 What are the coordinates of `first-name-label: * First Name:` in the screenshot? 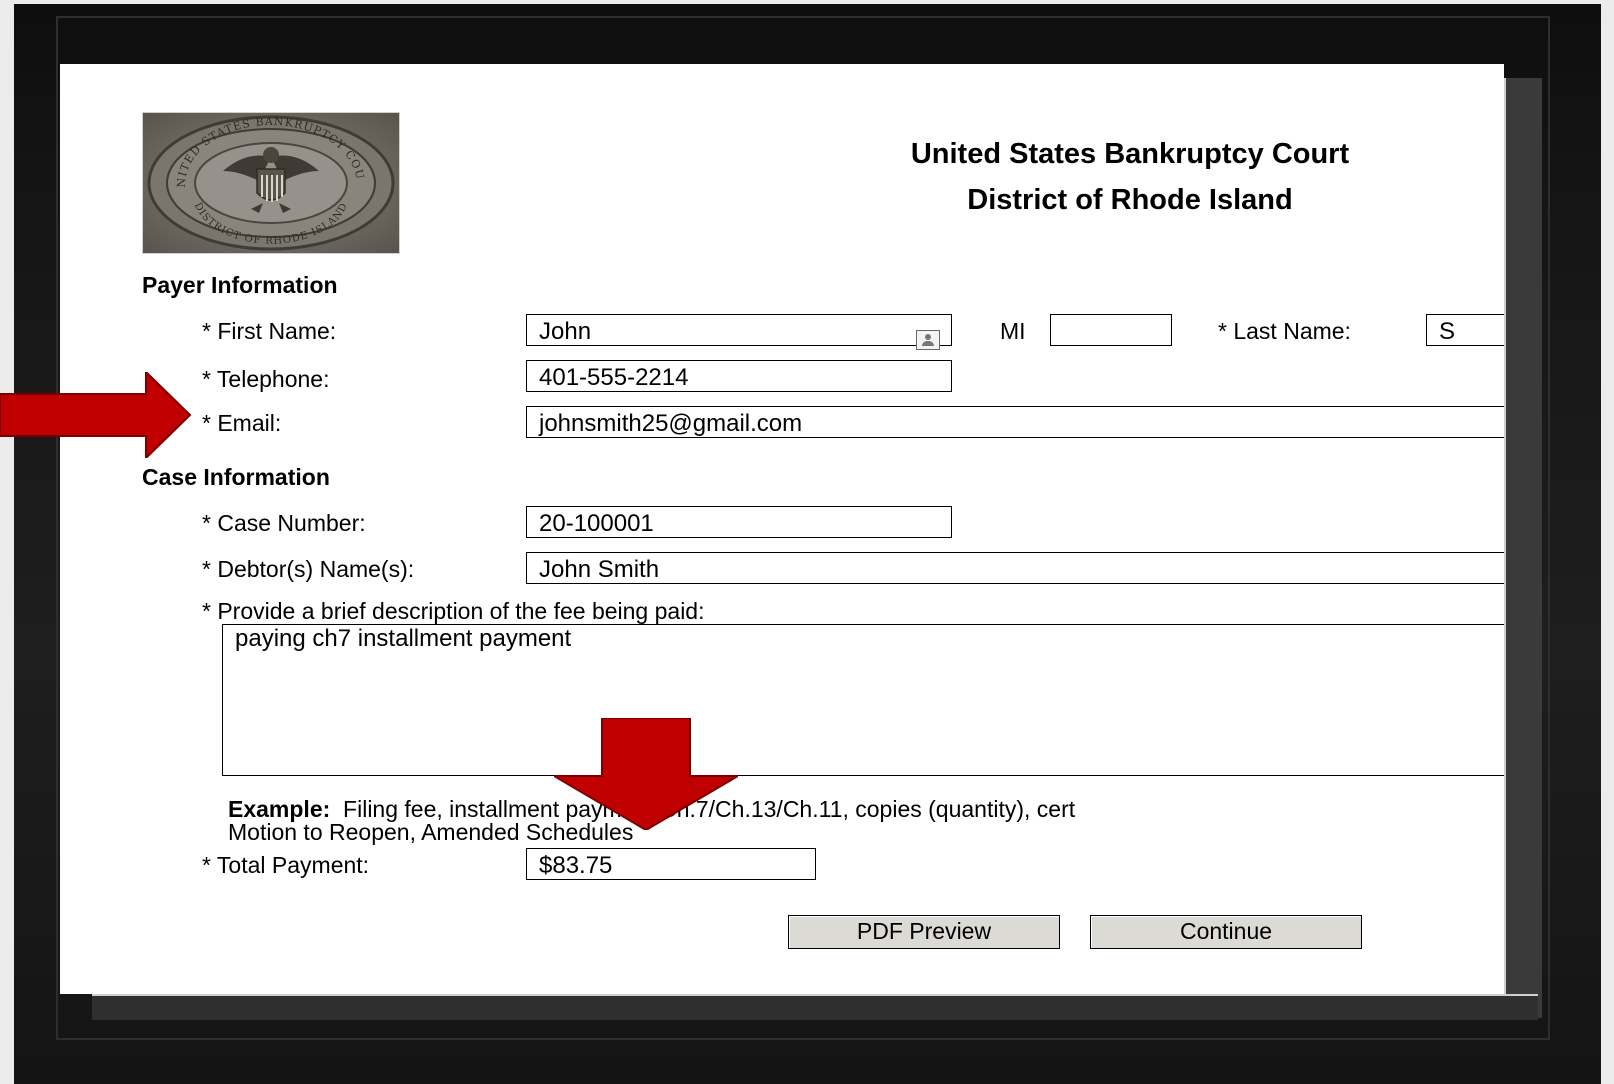 It's located at (269, 331).